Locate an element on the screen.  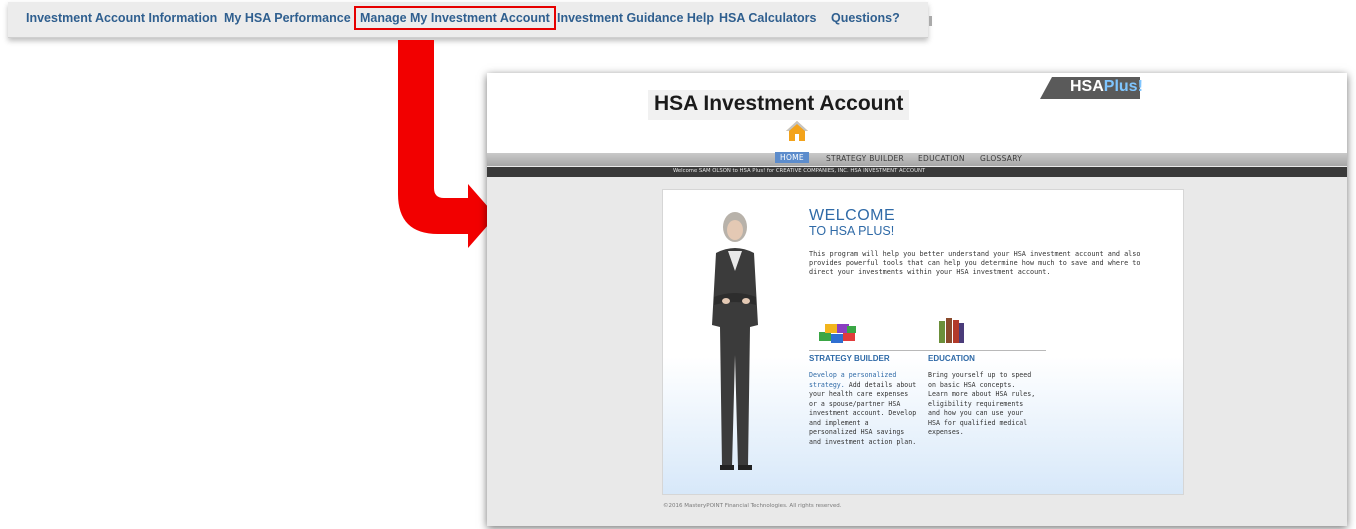
page-title: HSA Investment Account is located at coordinates (779, 105).